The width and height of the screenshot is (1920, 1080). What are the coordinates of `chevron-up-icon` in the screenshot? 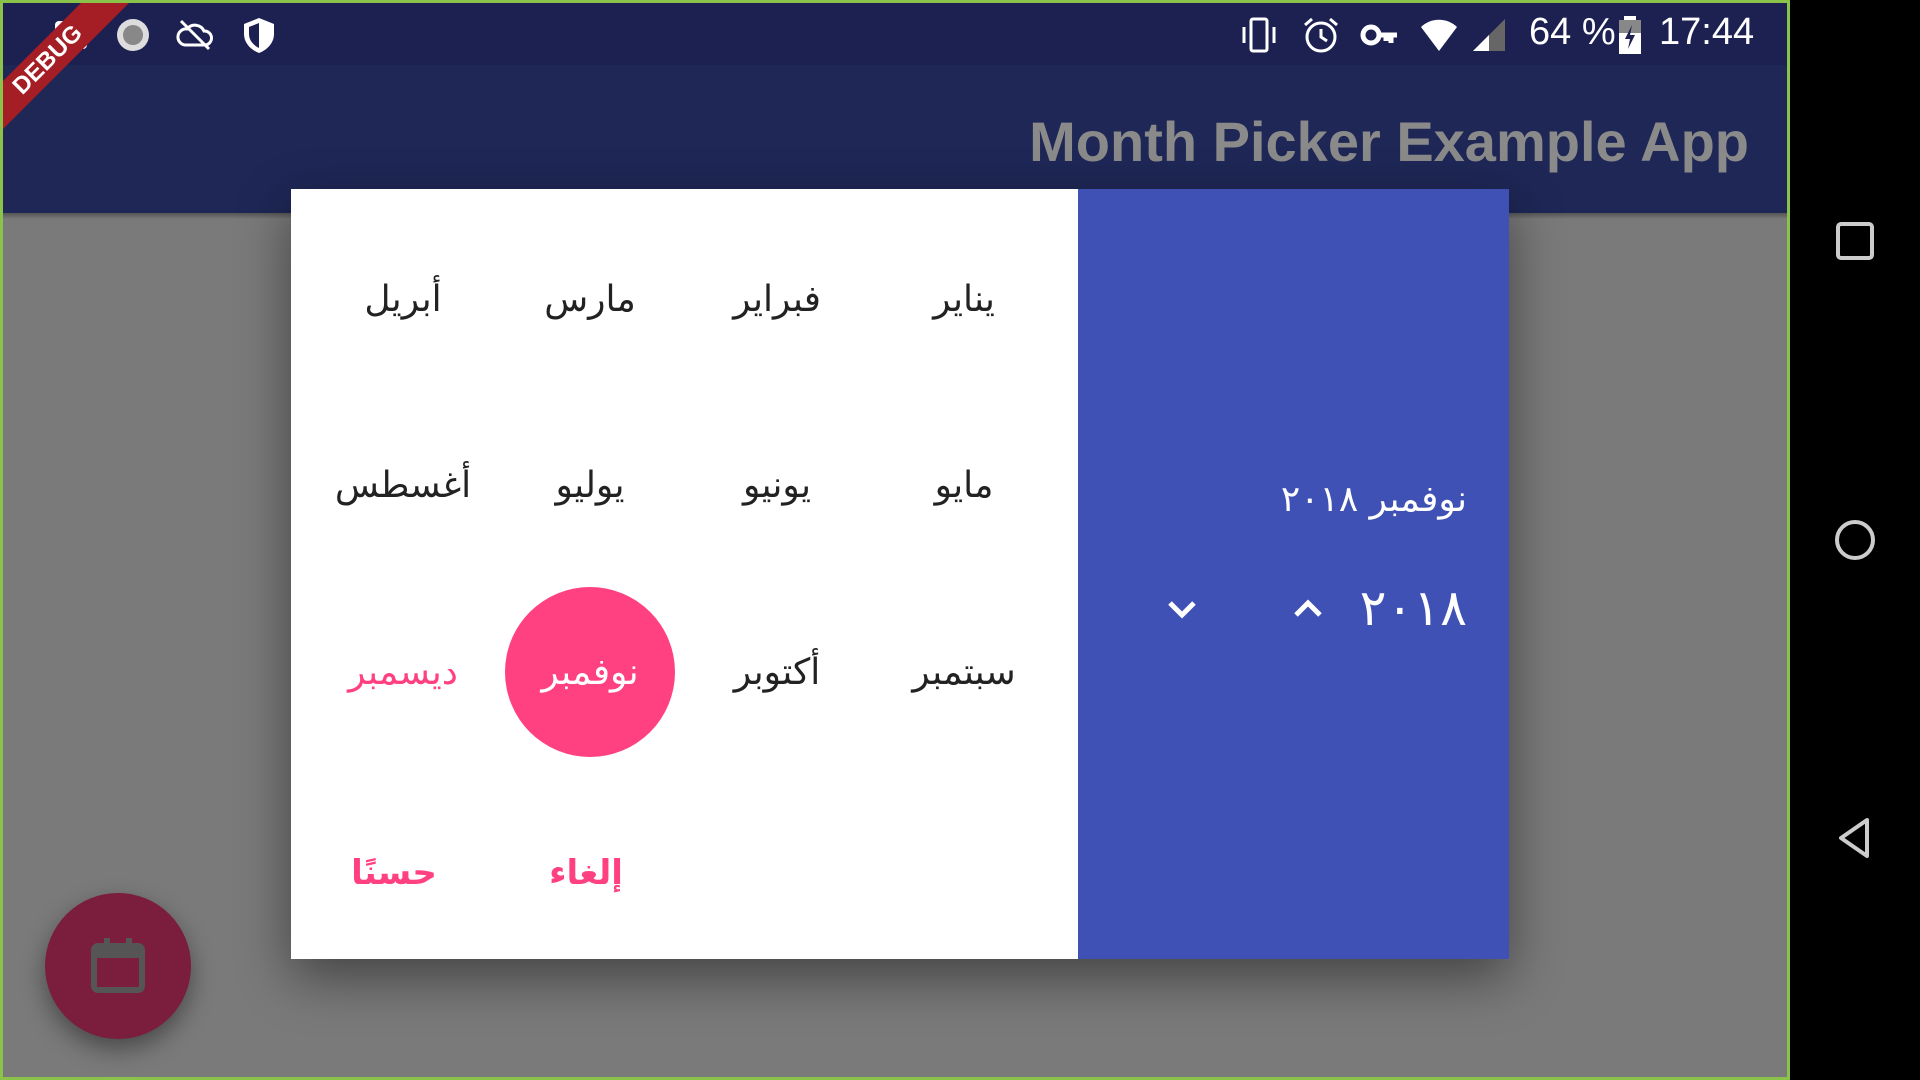 It's located at (1308, 609).